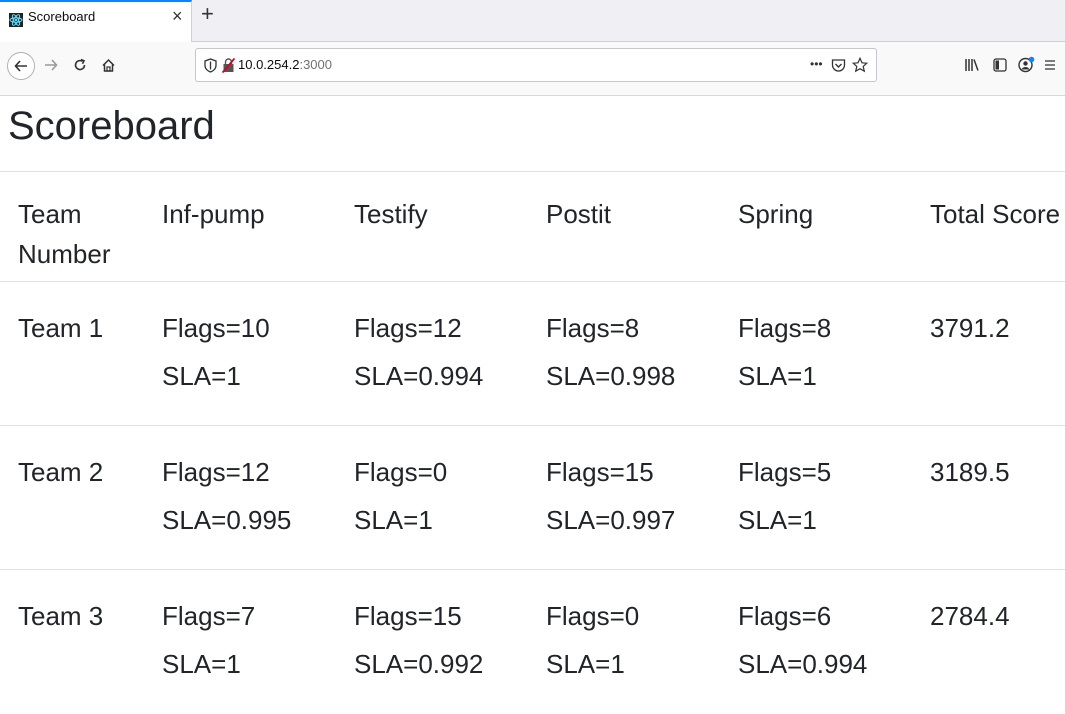  I want to click on url-port: :3000, so click(315, 64).